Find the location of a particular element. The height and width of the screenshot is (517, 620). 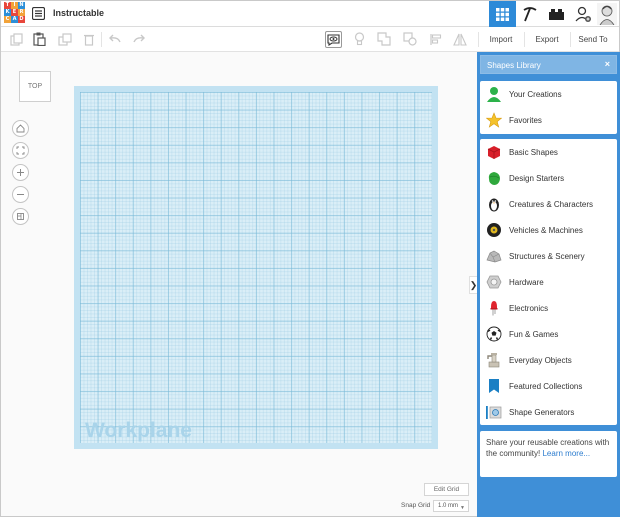

mirror-button is located at coordinates (460, 39).